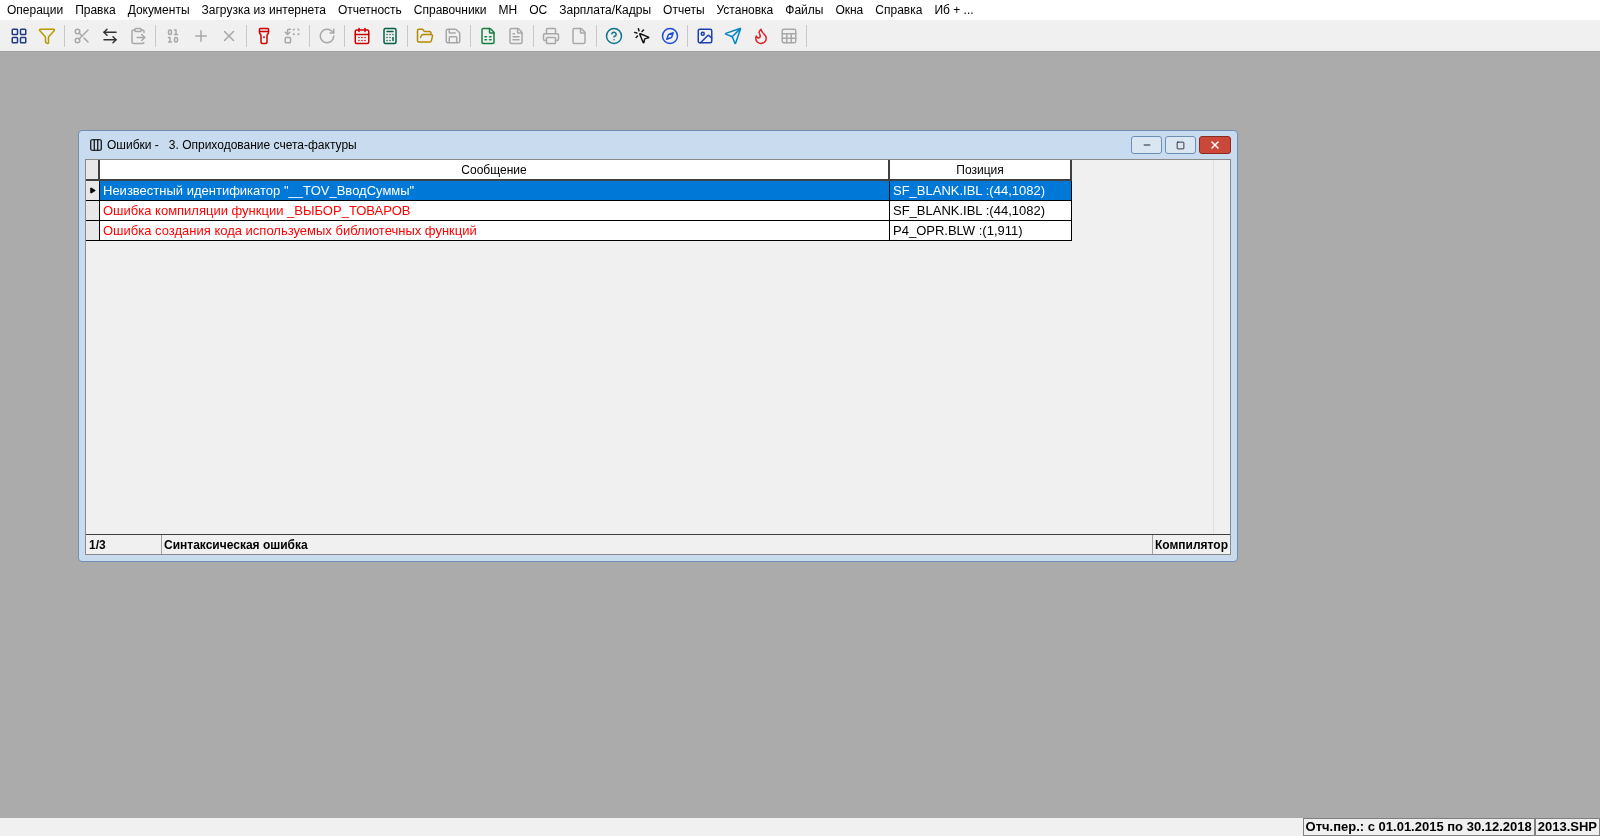 Image resolution: width=1600 pixels, height=836 pixels. I want to click on minimize-button, so click(1146, 145).